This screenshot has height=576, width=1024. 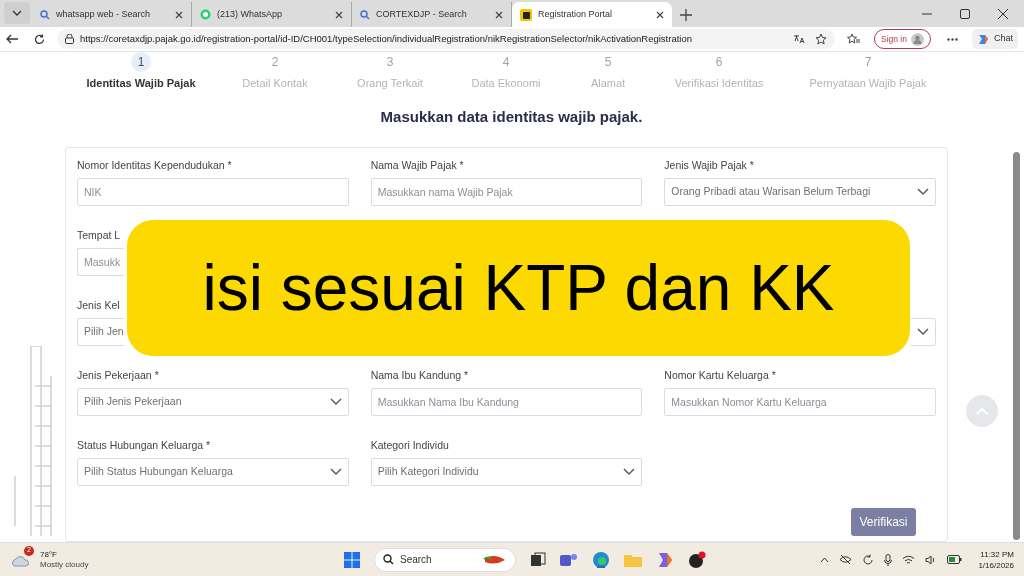 I want to click on browser-tab: Registration Portal, so click(x=592, y=14).